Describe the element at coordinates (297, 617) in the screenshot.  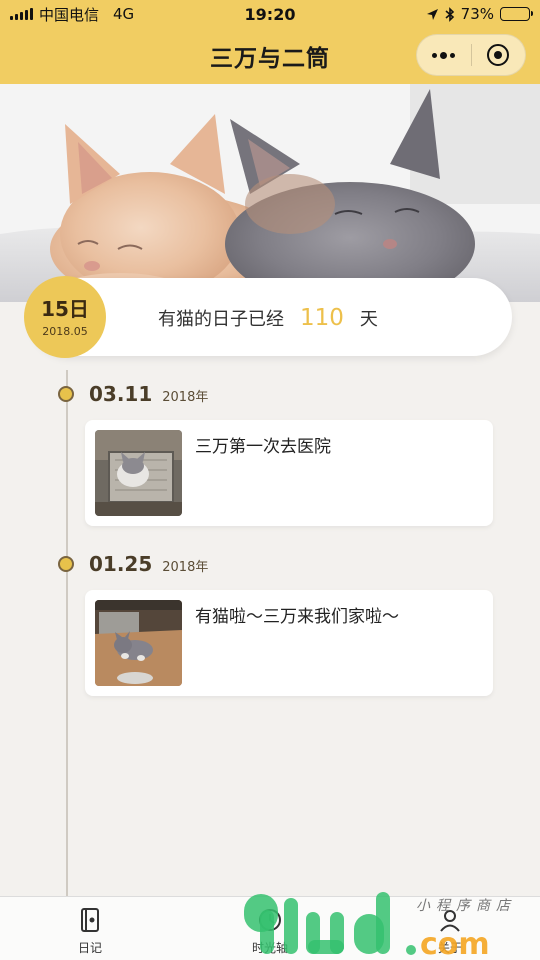
I see `entry-title: 有猫啦～三万来我们家啦～` at that location.